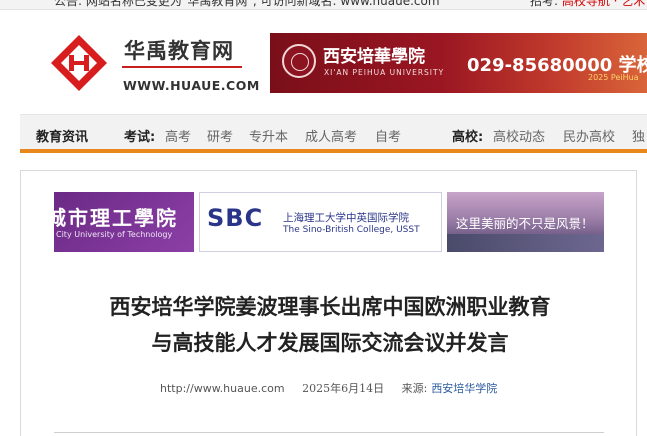  I want to click on nav-link-guide: 高校导航 · 艺术, so click(603, 4).